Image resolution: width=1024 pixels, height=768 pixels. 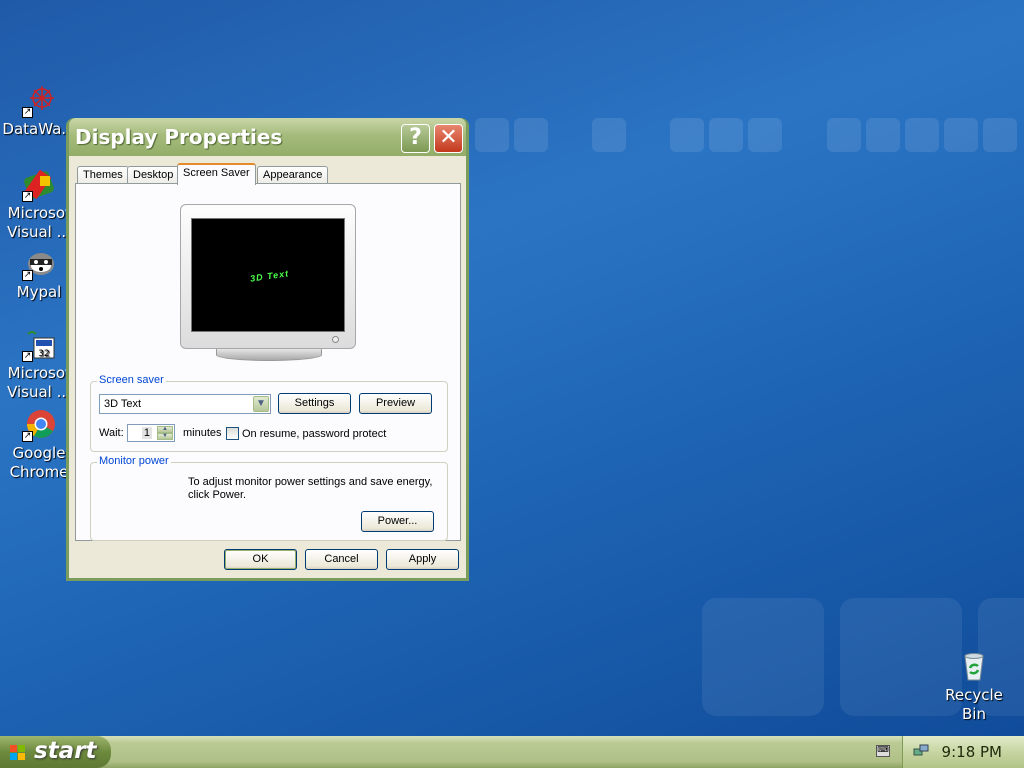 I want to click on network-icon, so click(x=921, y=751).